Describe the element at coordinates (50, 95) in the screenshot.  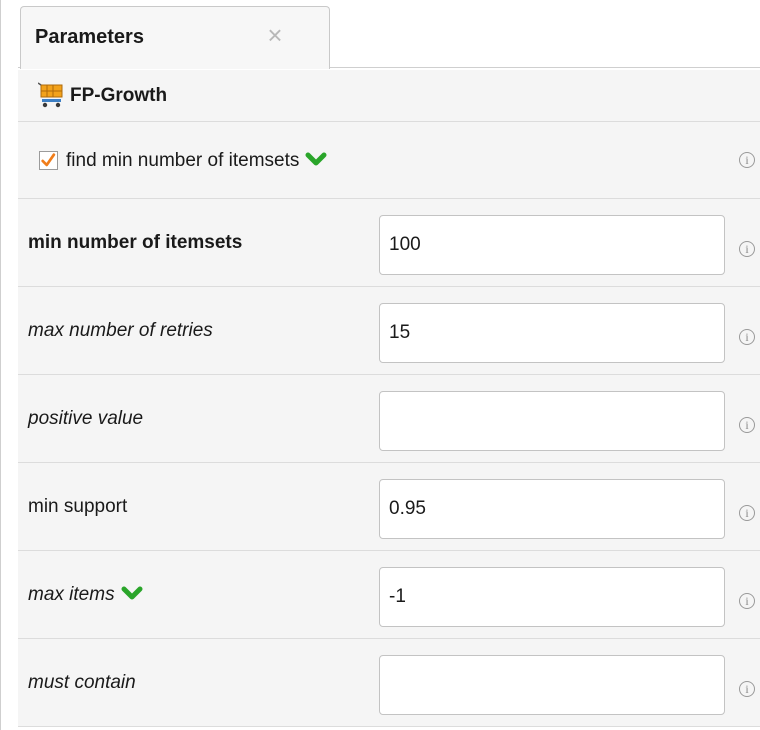
I see `shopping-cart-icon` at that location.